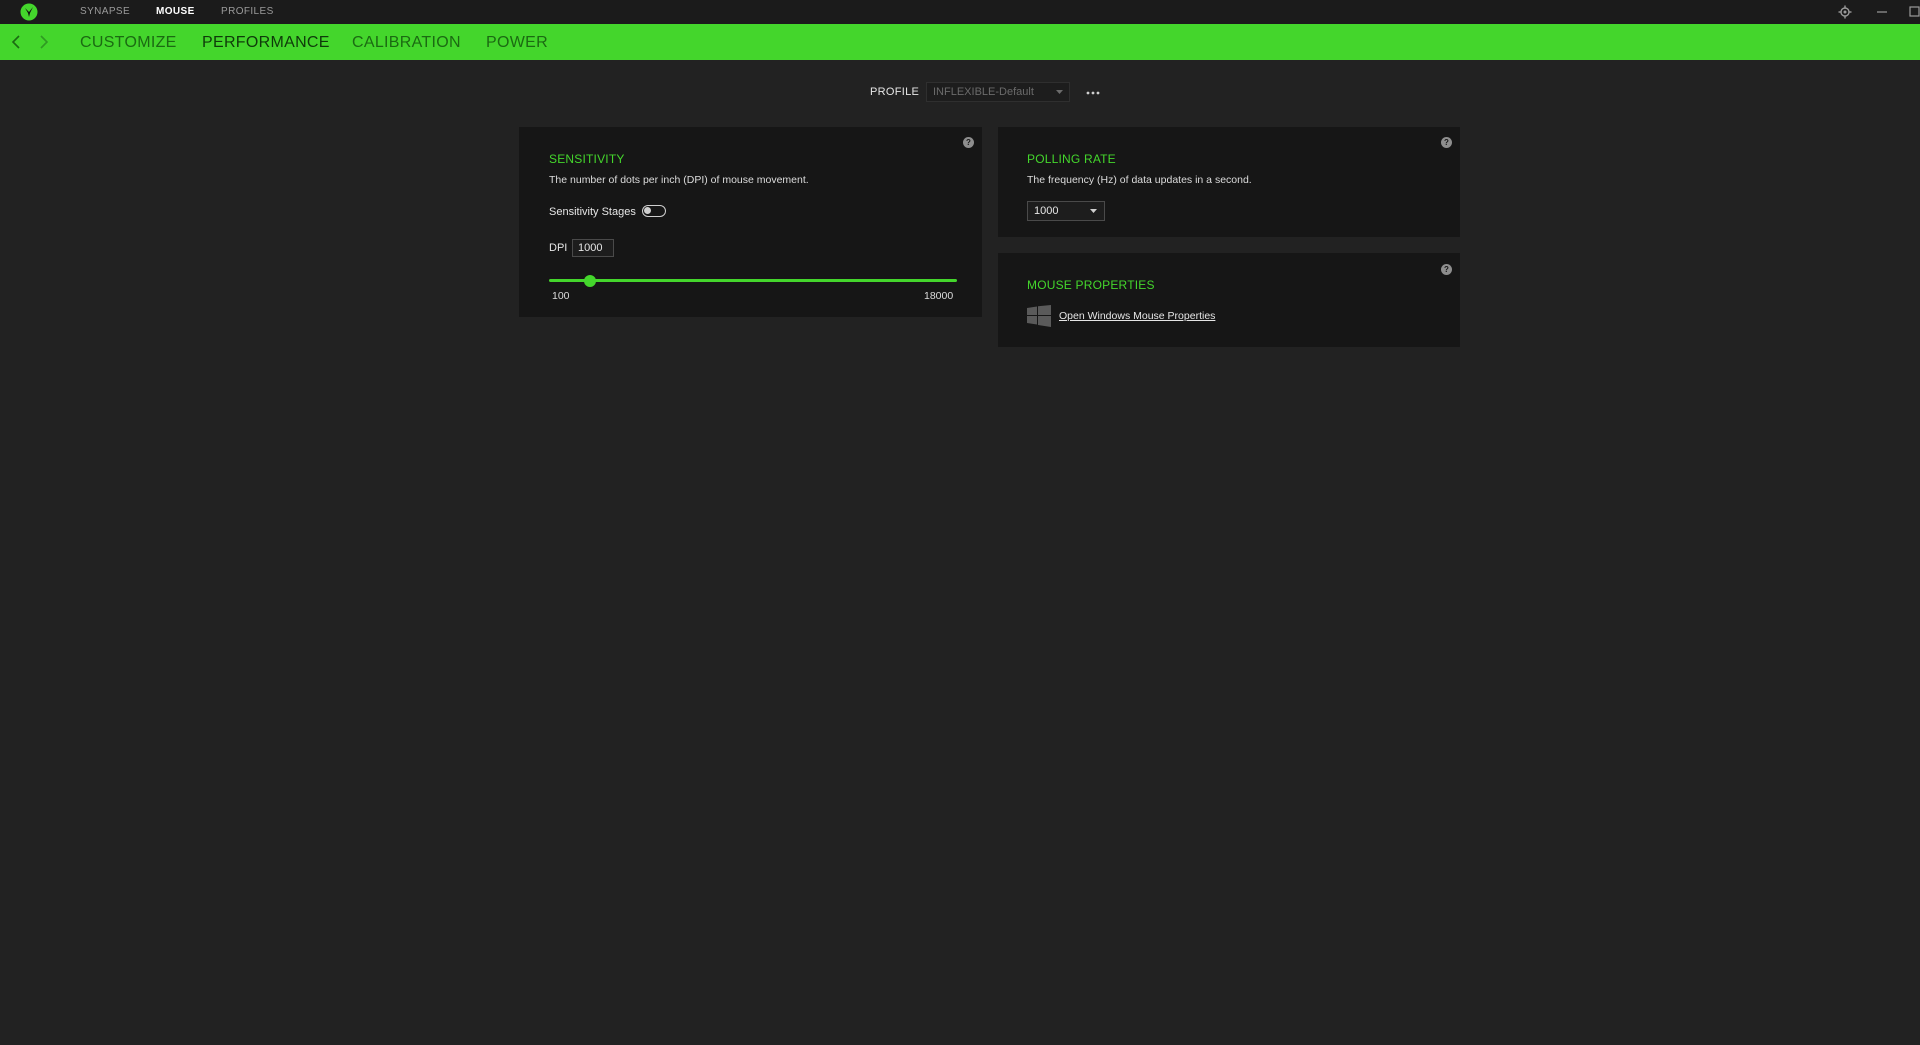 This screenshot has width=1920, height=1045. Describe the element at coordinates (175, 12) in the screenshot. I see `topnav-mouse: MOUSE` at that location.